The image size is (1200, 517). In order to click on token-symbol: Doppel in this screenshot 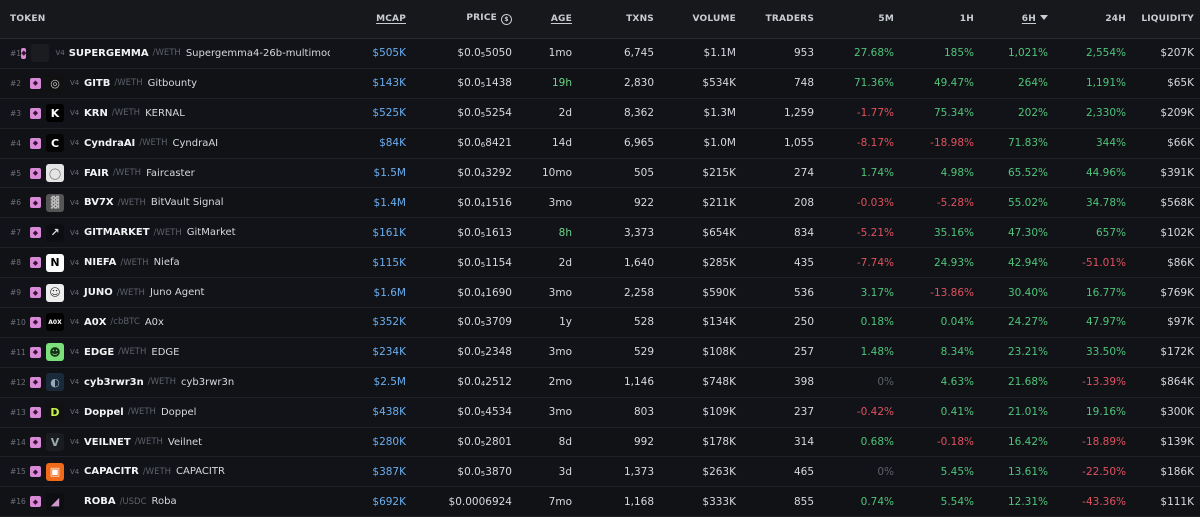, I will do `click(104, 412)`.